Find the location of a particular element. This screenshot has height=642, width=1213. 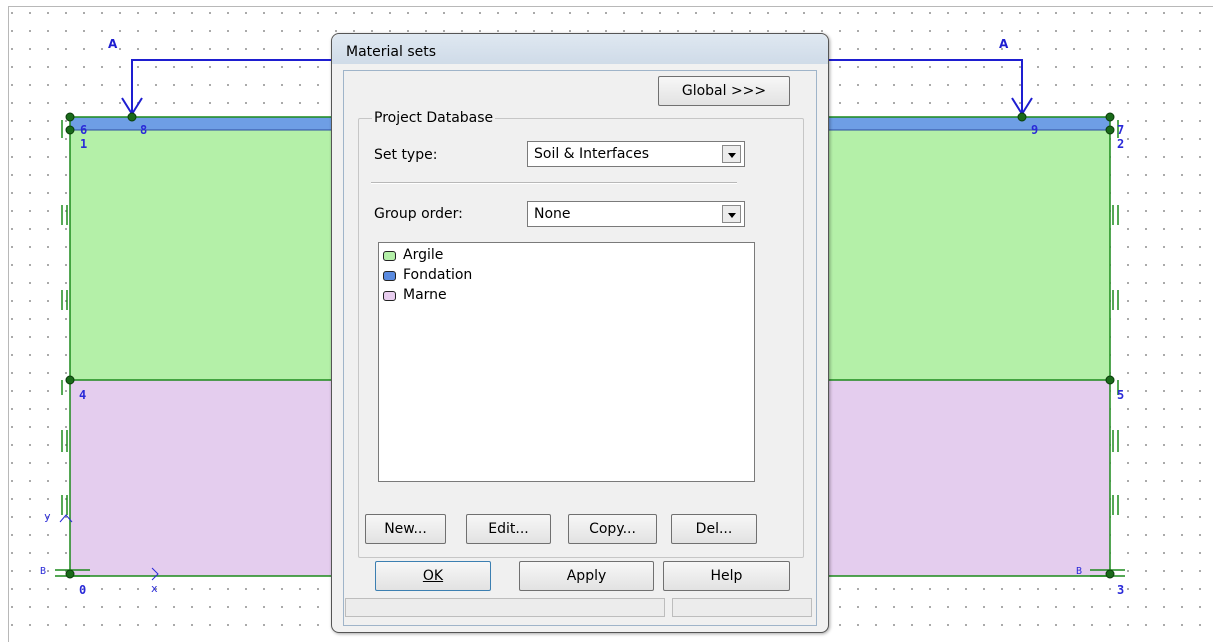

fixity-label-b-right: B is located at coordinates (1079, 571).